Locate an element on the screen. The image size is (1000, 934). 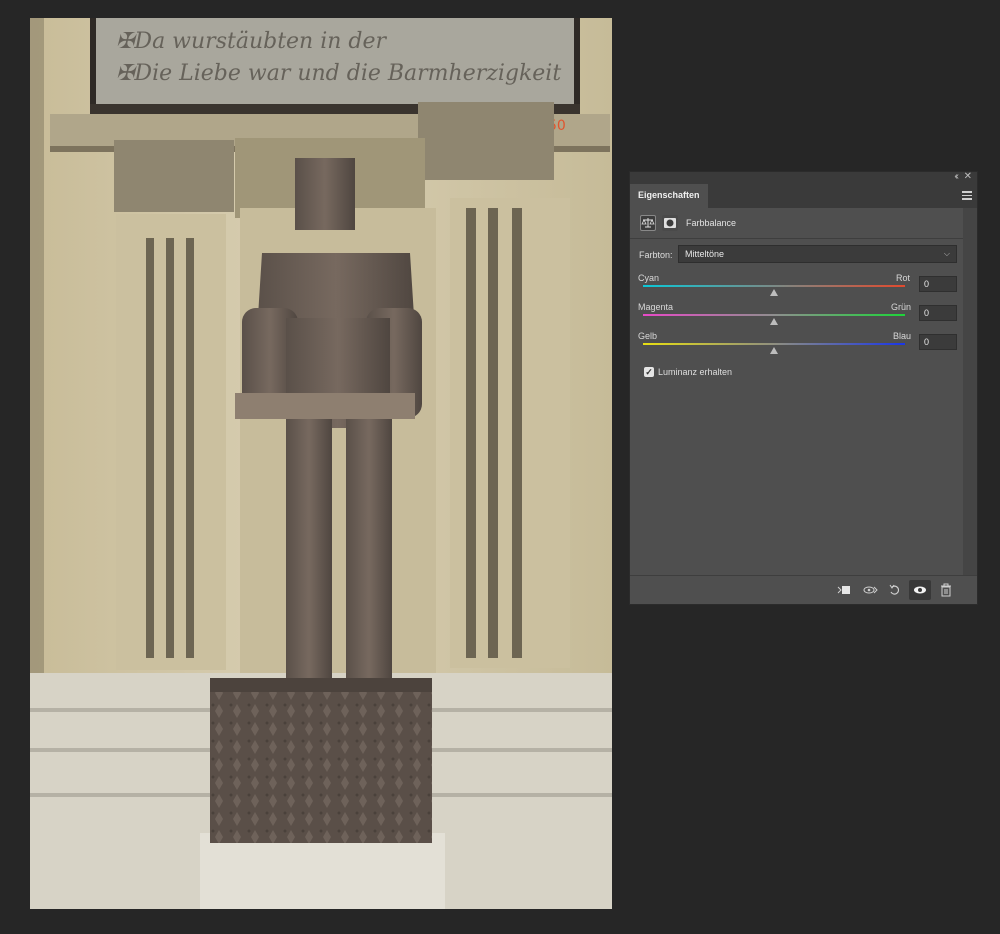
magenta-gruen-slider-thumb is located at coordinates (774, 321).